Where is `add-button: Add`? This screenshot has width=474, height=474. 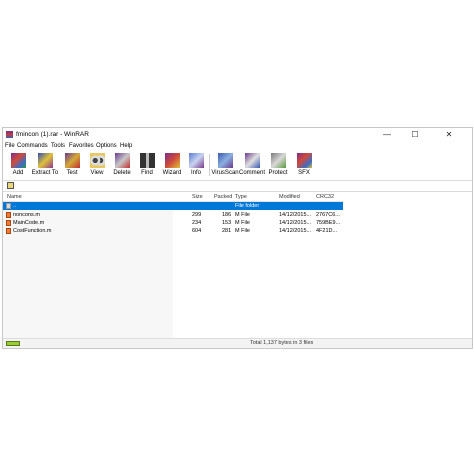 add-button: Add is located at coordinates (18, 165).